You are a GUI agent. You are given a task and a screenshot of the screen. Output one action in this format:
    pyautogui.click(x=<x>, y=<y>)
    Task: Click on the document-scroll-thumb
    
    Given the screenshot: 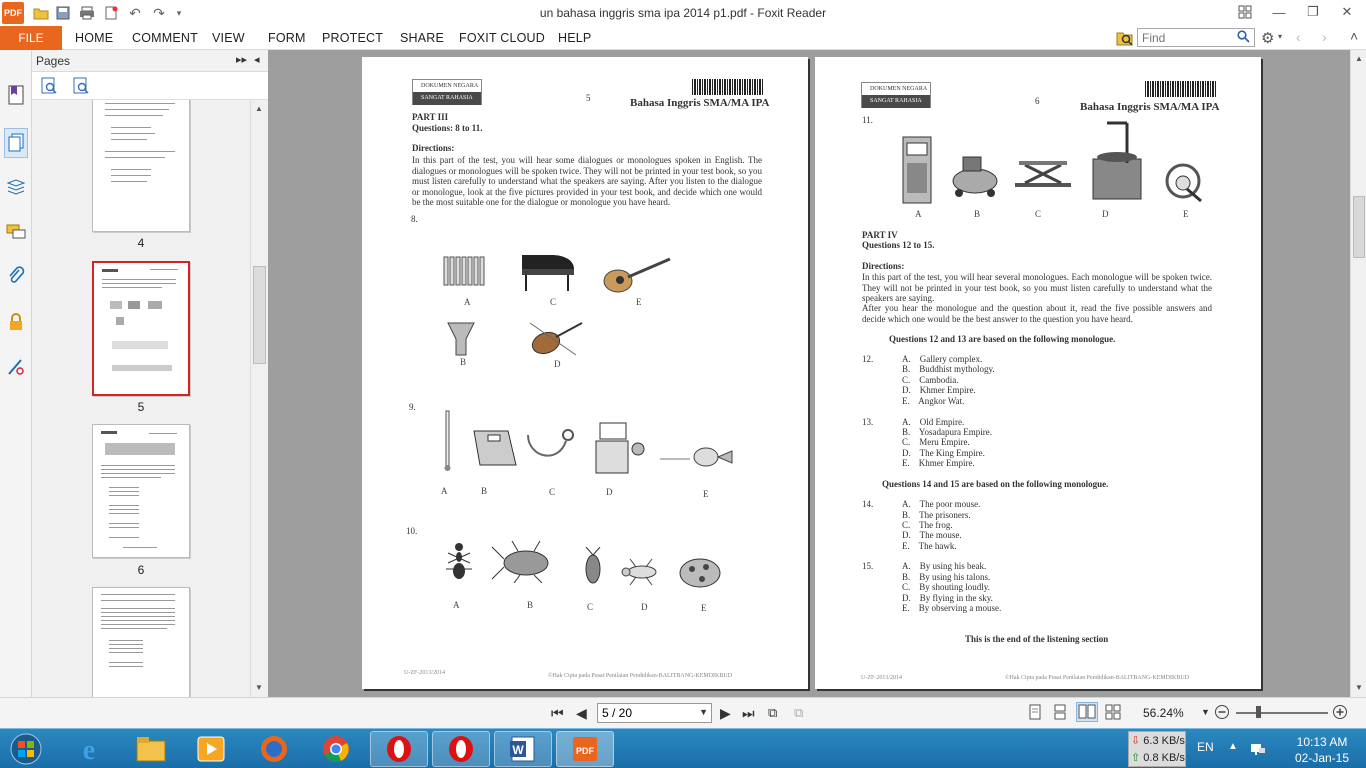 What is the action you would take?
    pyautogui.click(x=1359, y=227)
    